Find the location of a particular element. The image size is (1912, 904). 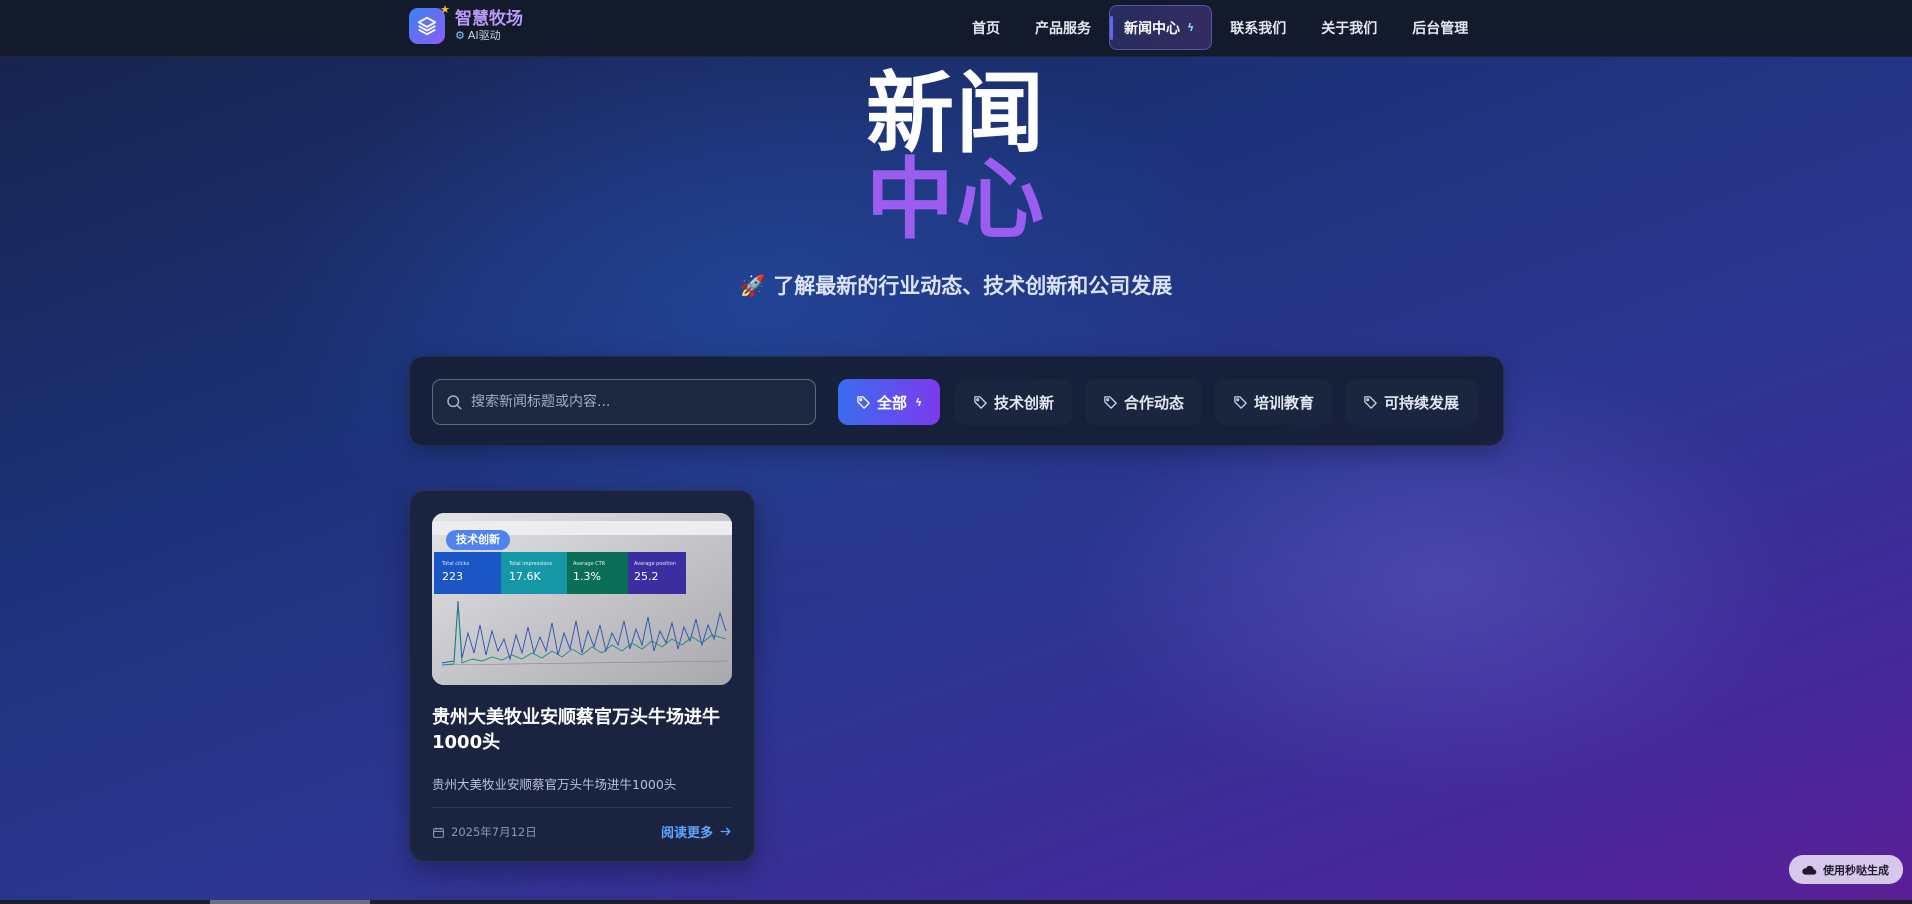

search-input is located at coordinates (641, 402).